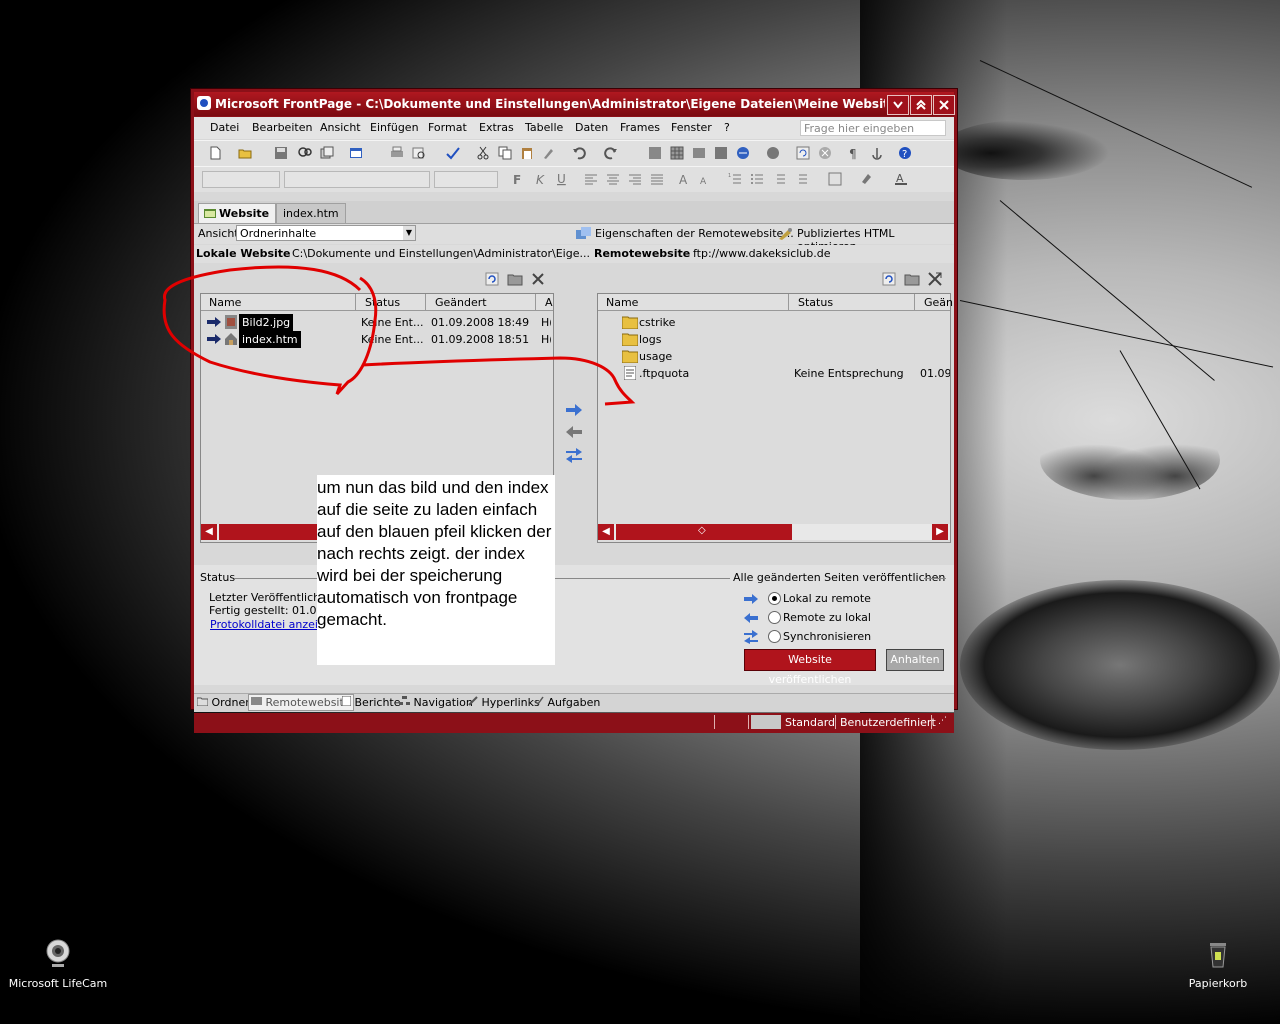 This screenshot has height=1024, width=1280. What do you see at coordinates (399, 335) in the screenshot?
I see `red-annotation-overlay` at bounding box center [399, 335].